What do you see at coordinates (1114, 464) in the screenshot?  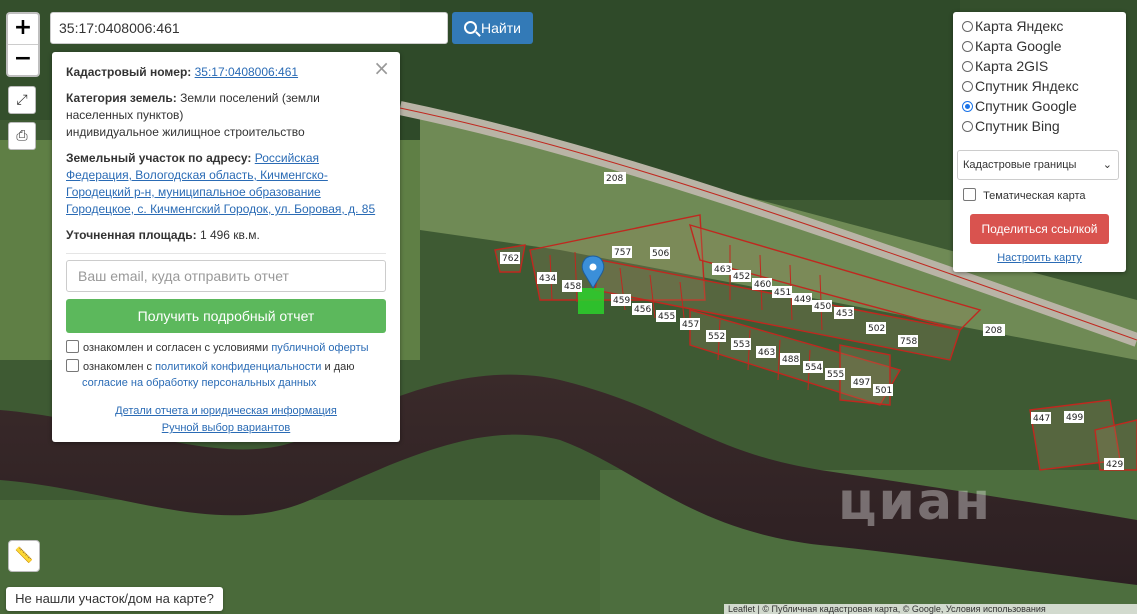 I see `parcel-label: 429` at bounding box center [1114, 464].